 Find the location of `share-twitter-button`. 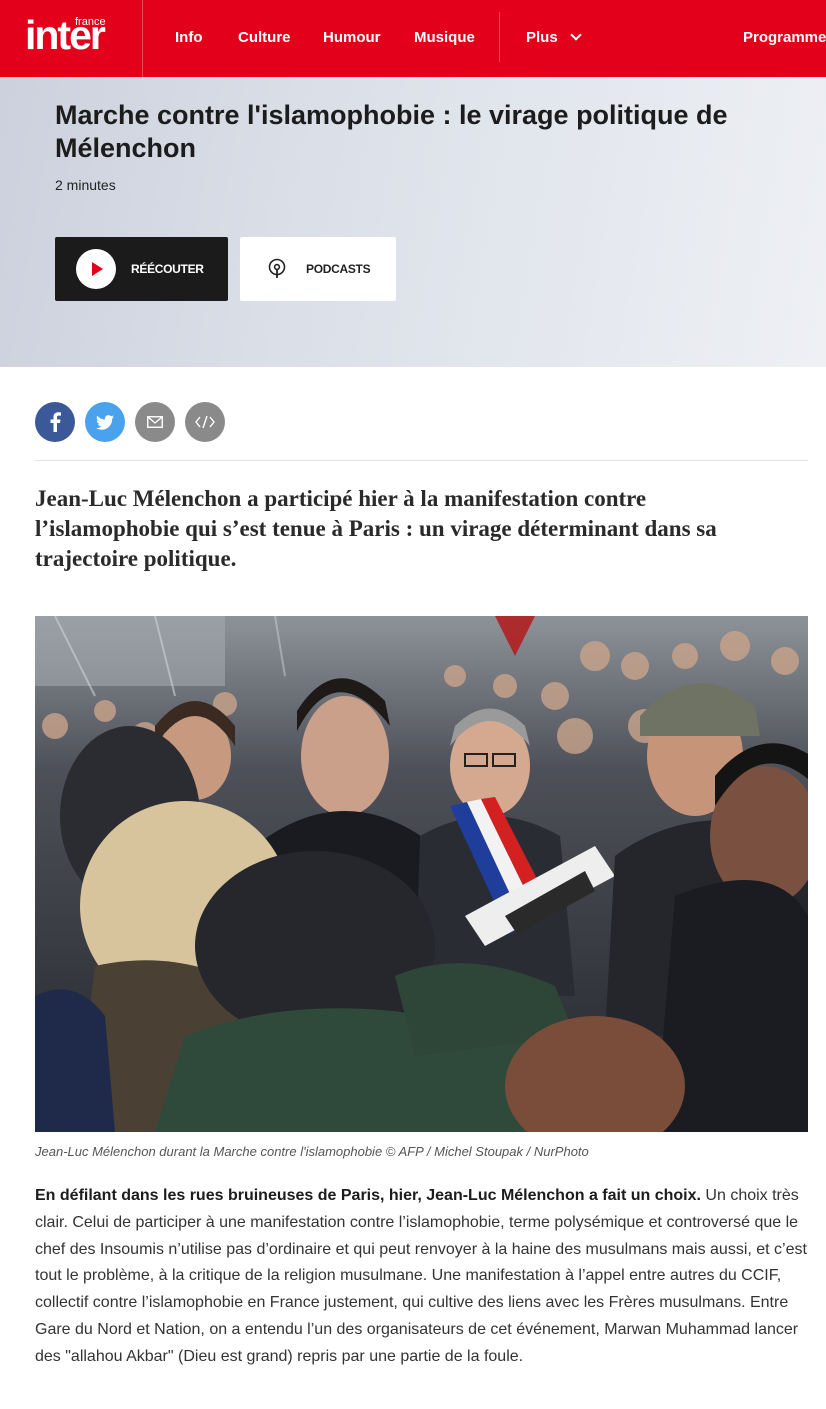

share-twitter-button is located at coordinates (105, 422).